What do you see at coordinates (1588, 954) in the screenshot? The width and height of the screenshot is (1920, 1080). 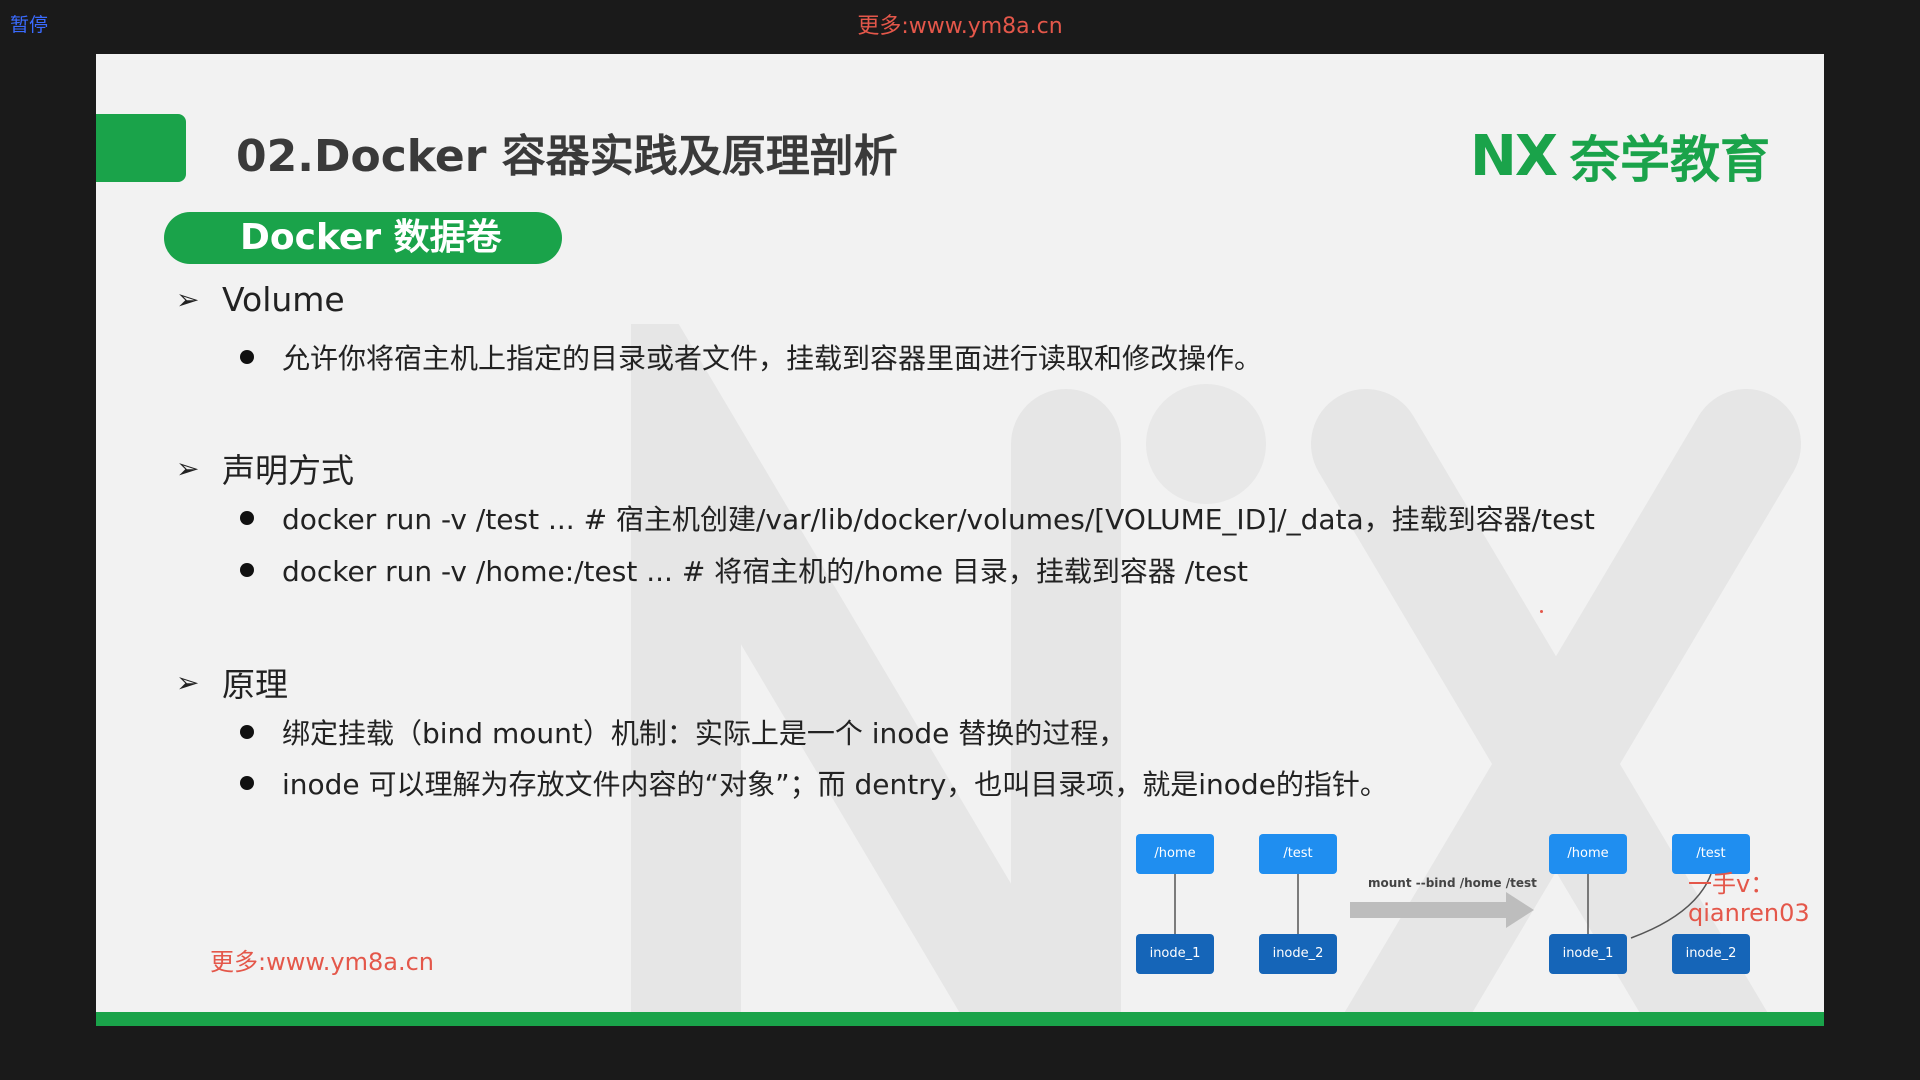 I see `inode-node-1-after: inode_1` at bounding box center [1588, 954].